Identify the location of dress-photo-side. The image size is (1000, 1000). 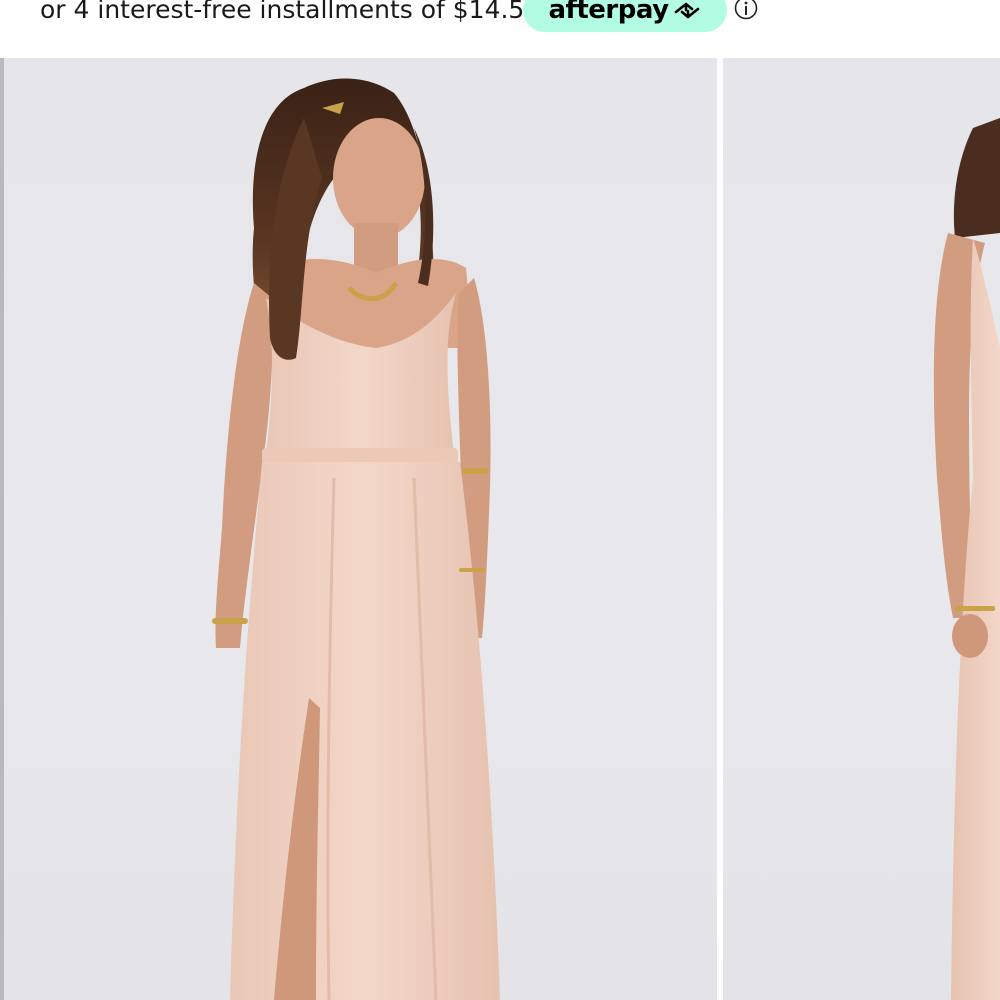
(966, 559).